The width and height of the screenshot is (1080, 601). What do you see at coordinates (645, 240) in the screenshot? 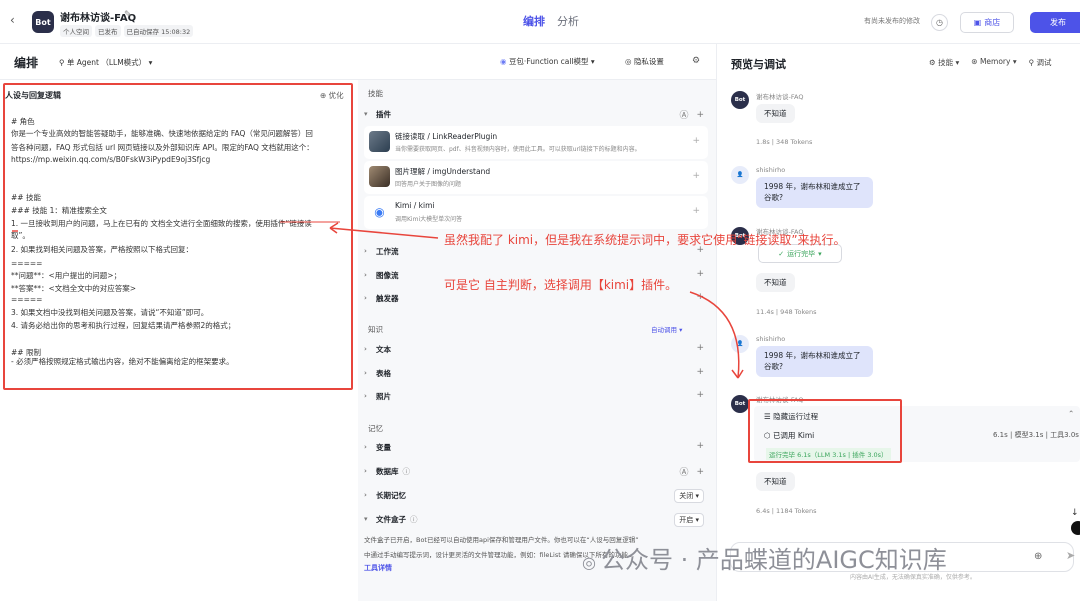
I see `annotation-line-1: 虽然我配了 kimi，但是我在系统提示词中，要求它使用“链接读取”来执行。` at bounding box center [645, 240].